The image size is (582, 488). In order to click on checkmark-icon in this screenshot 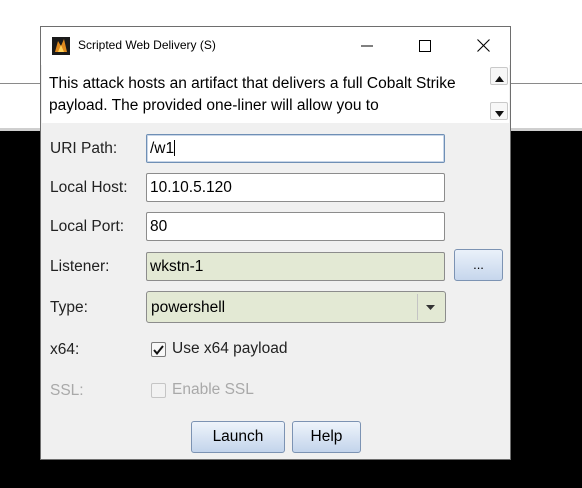, I will do `click(158, 349)`.